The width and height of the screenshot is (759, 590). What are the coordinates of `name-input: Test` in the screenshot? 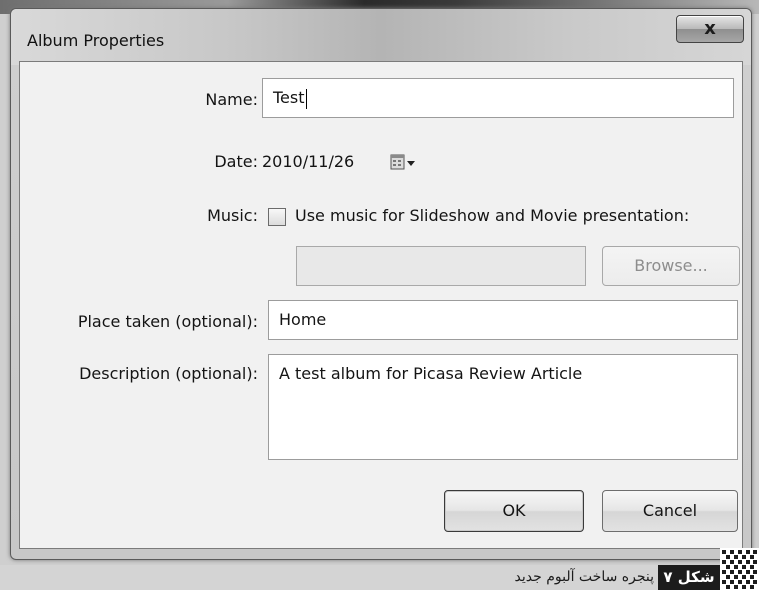 It's located at (498, 98).